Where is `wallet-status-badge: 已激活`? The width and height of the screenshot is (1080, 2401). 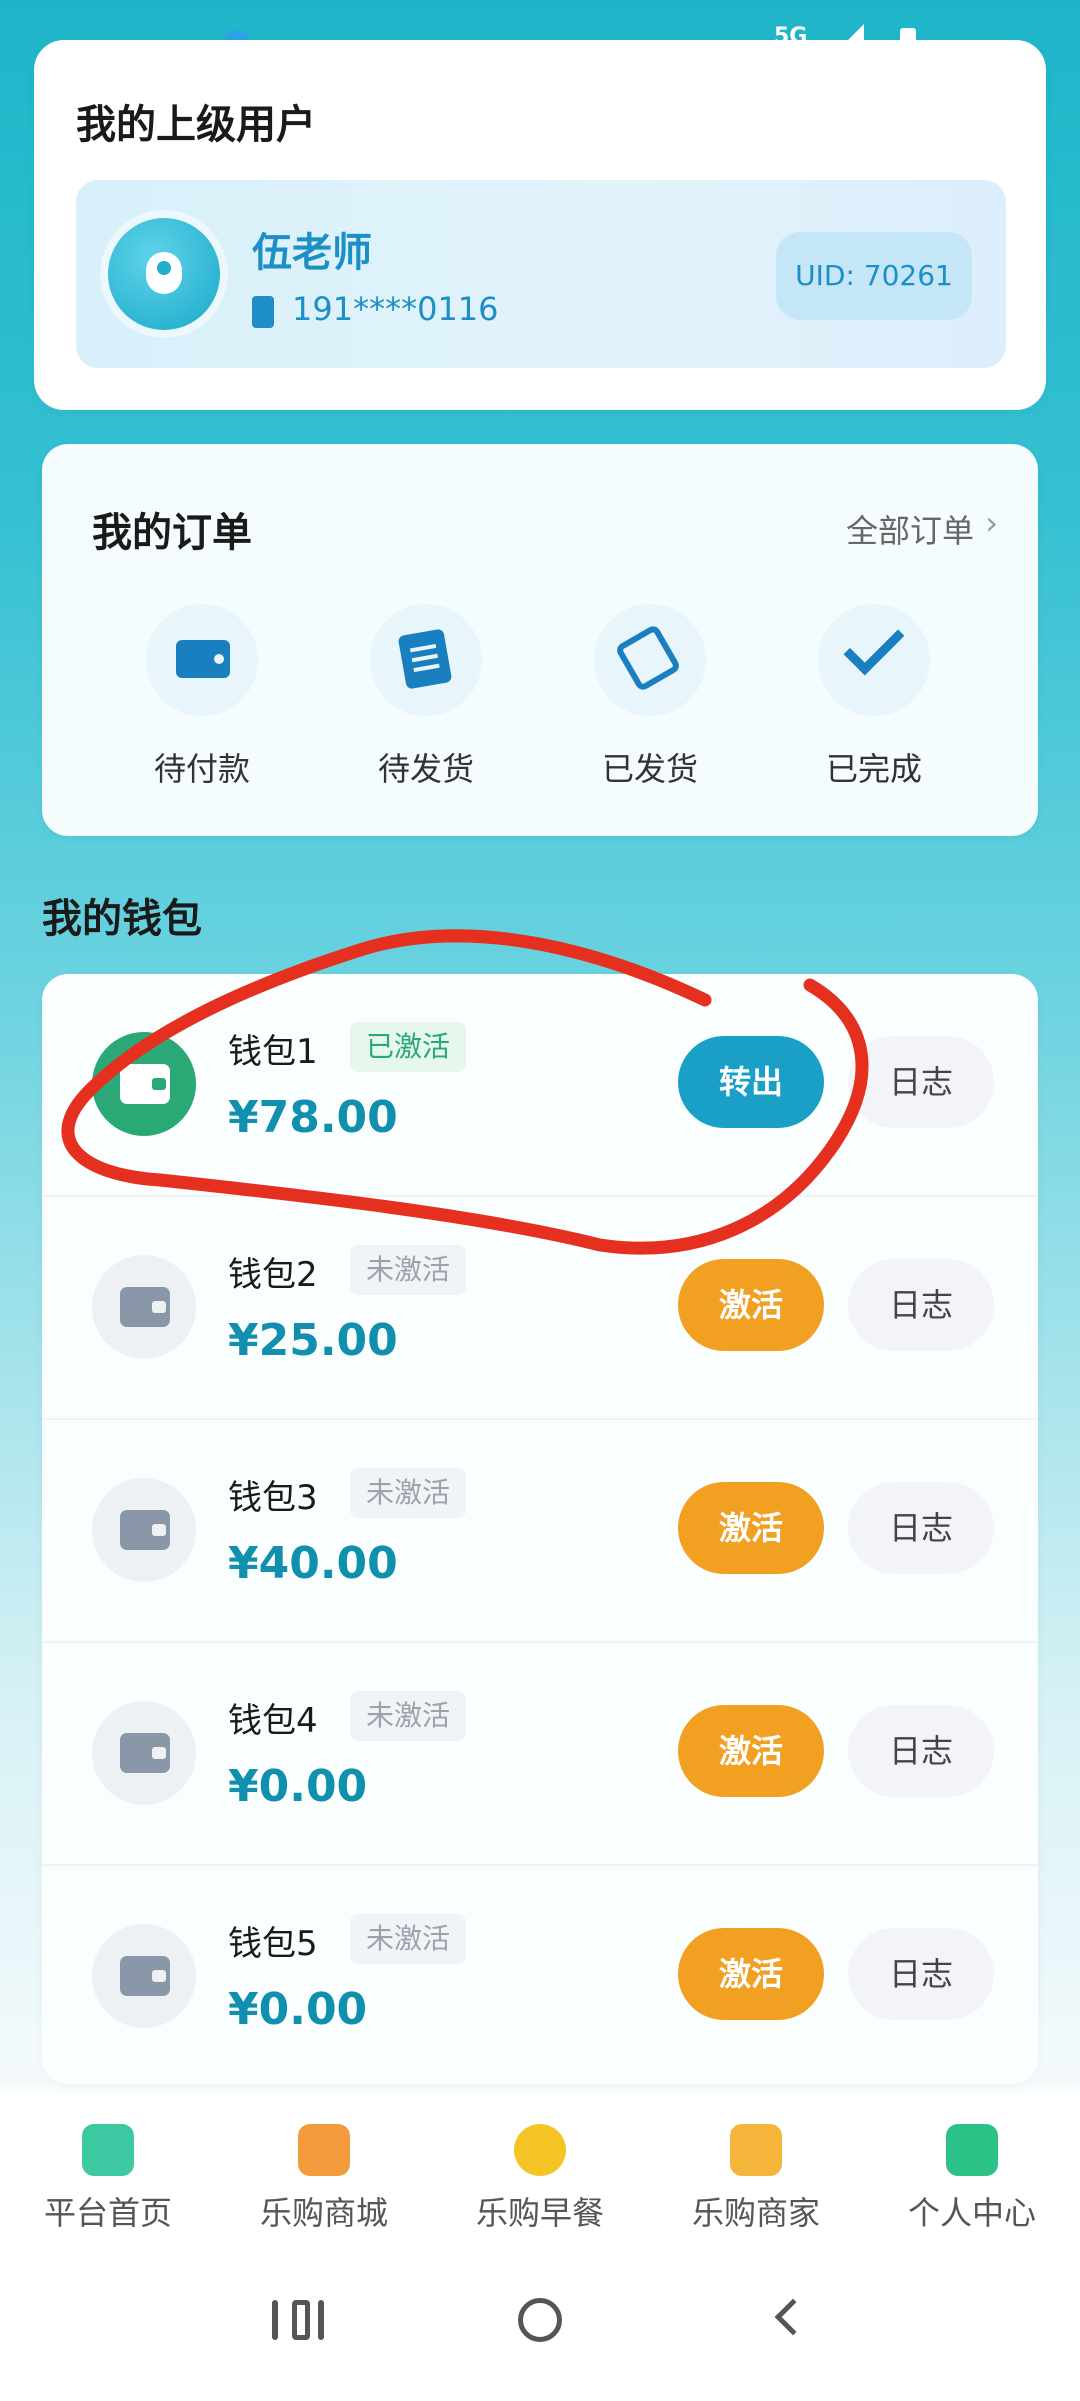
wallet-status-badge: 已激活 is located at coordinates (408, 1047).